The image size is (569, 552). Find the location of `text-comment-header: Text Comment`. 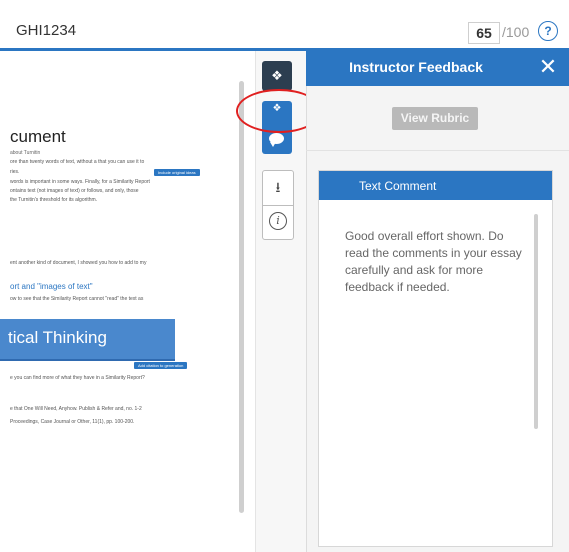

text-comment-header: Text Comment is located at coordinates (435, 185).